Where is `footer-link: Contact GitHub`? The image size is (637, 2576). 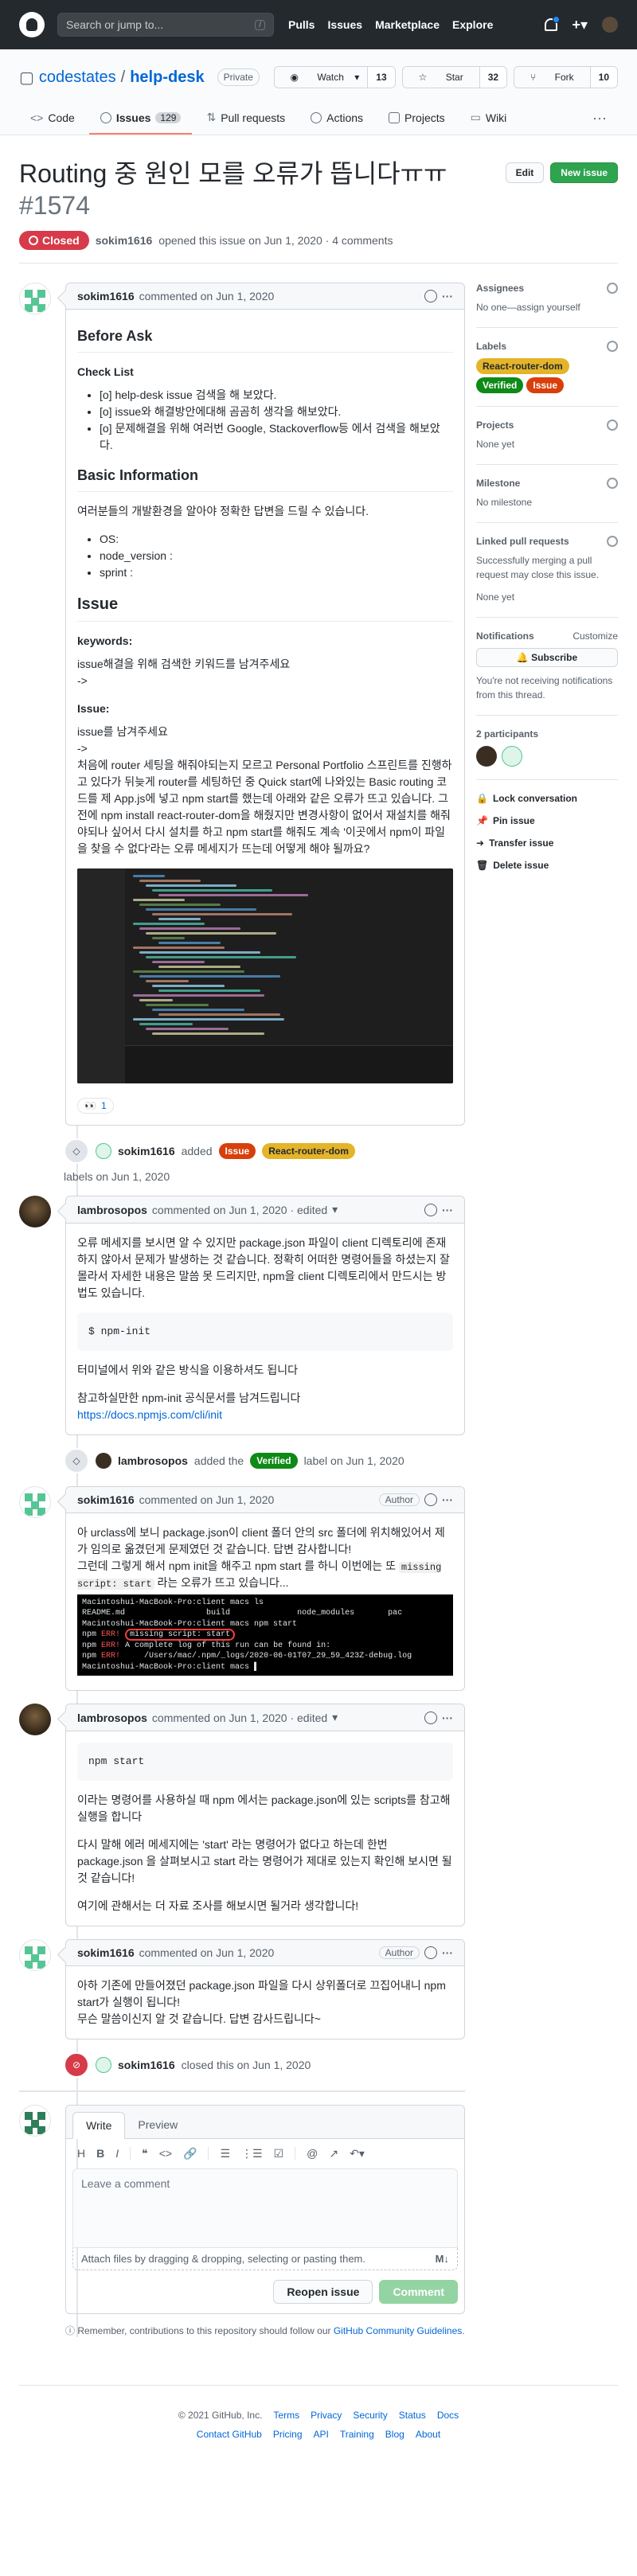
footer-link: Contact GitHub is located at coordinates (229, 2434).